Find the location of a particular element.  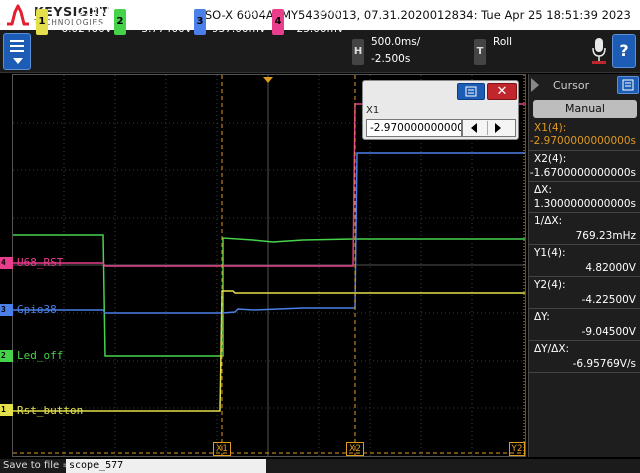

channel-2-label: Led_off is located at coordinates (40, 355).